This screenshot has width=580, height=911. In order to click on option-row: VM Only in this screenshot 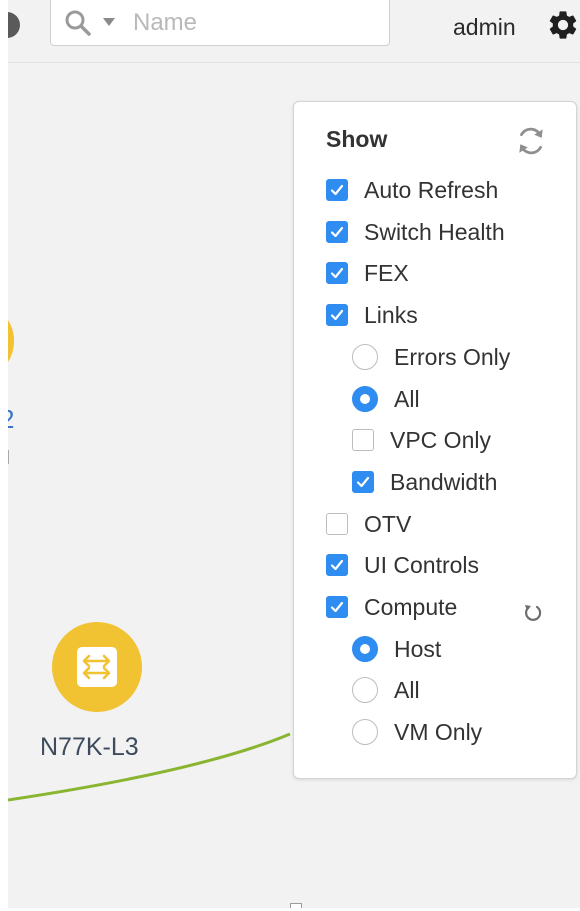, I will do `click(417, 732)`.